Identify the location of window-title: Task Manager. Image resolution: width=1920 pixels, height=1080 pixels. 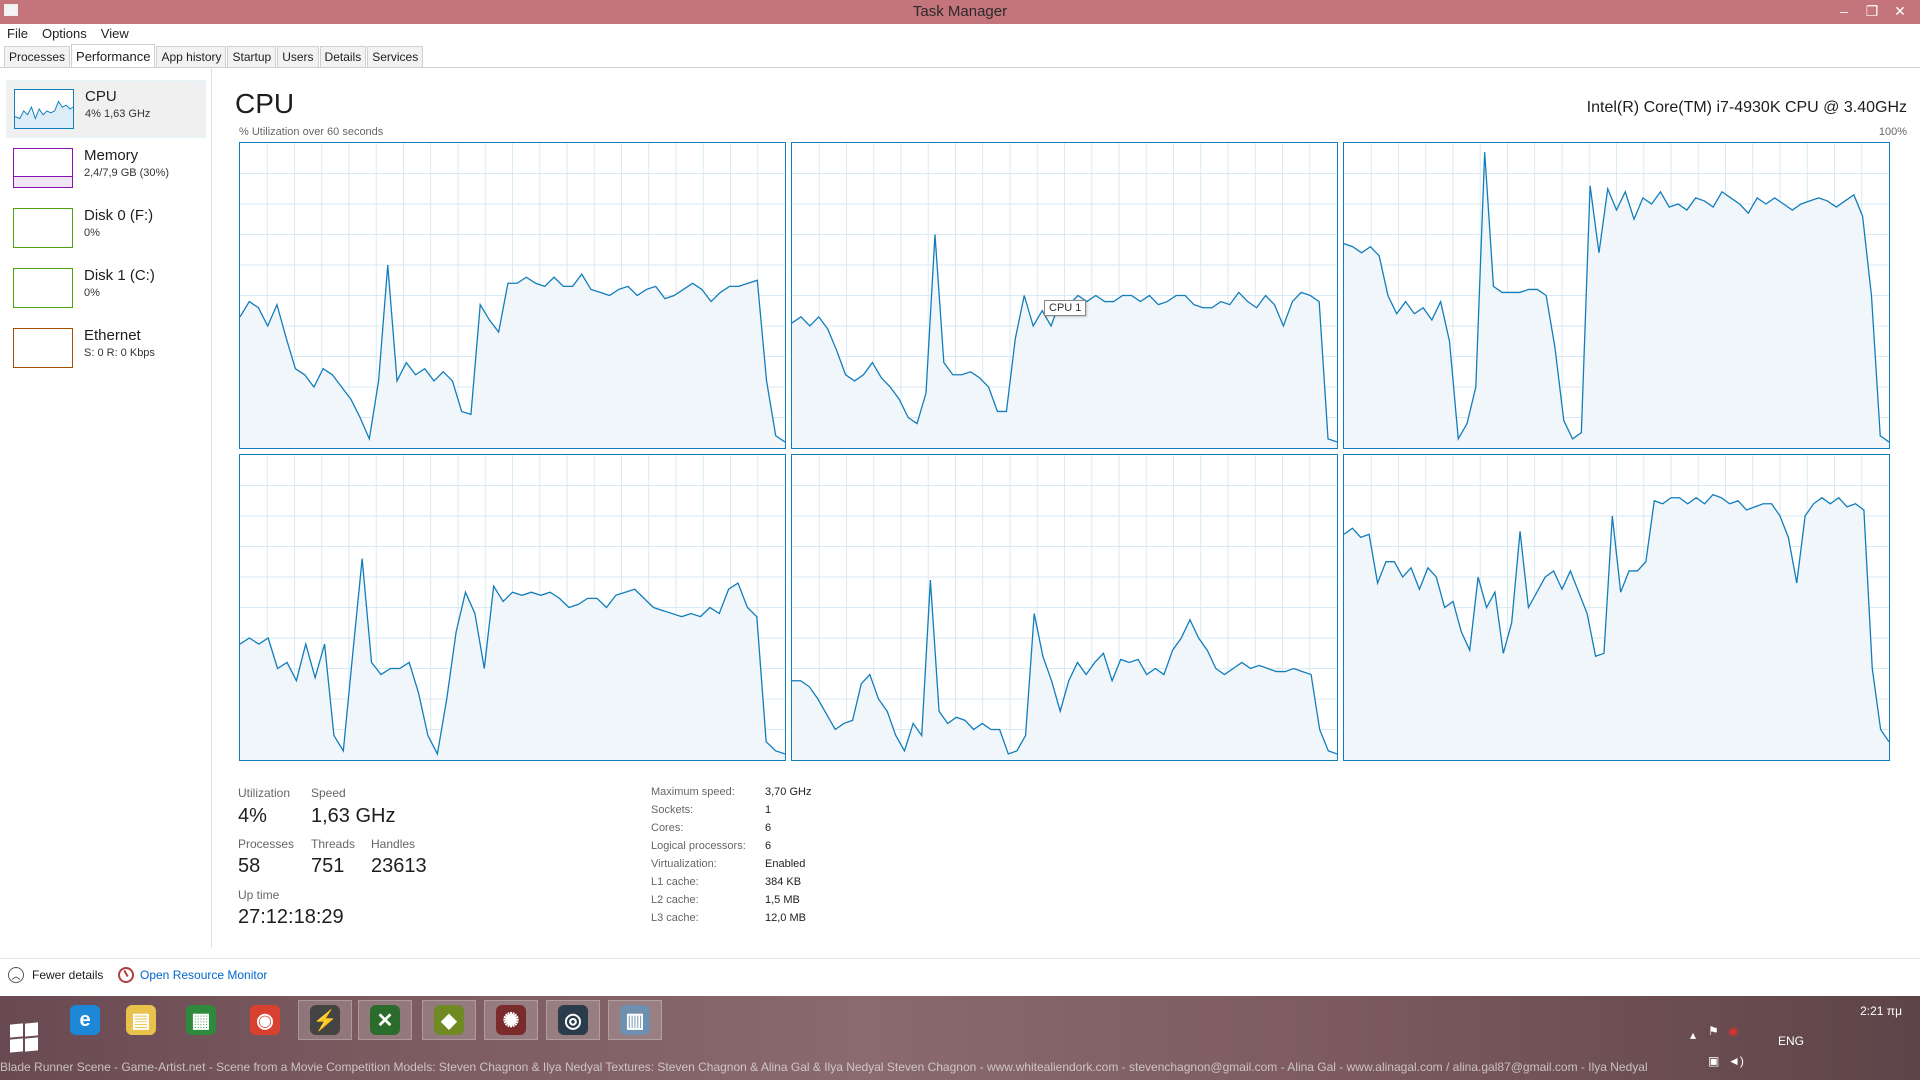
(960, 11).